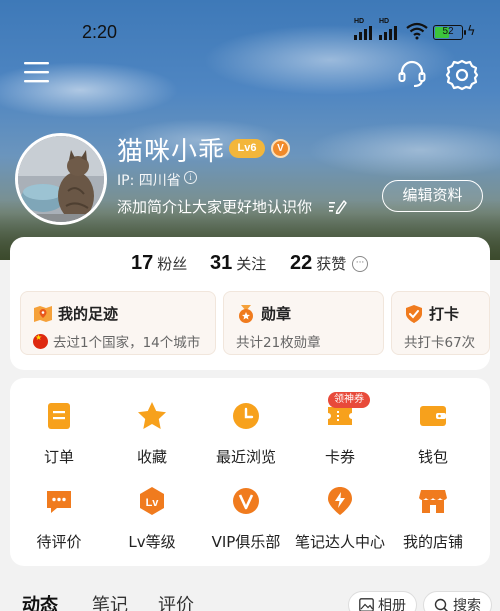  What do you see at coordinates (59, 433) in the screenshot?
I see `service-orders: 订单` at bounding box center [59, 433].